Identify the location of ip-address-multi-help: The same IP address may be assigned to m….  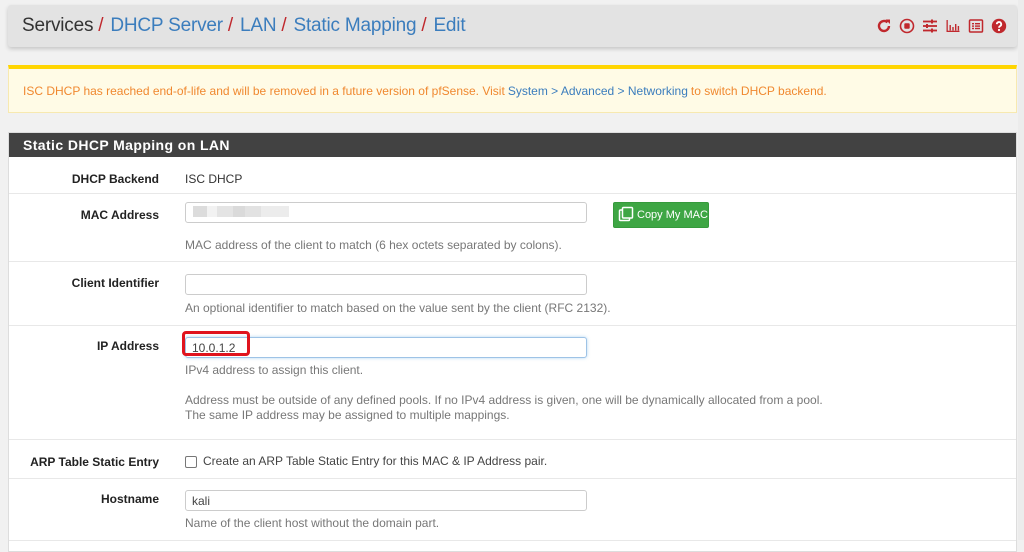
(347, 415).